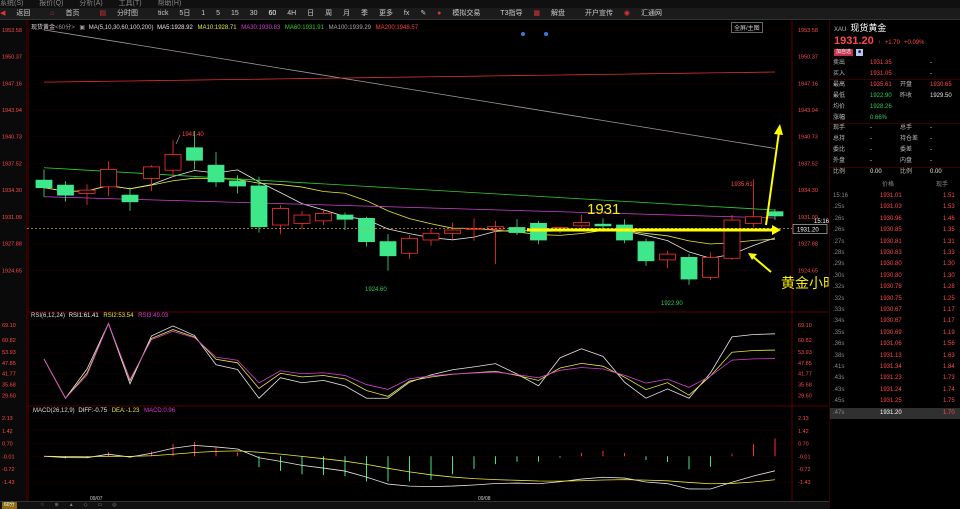 This screenshot has height=509, width=960. Describe the element at coordinates (130, 3) in the screenshot. I see `menu-tools: 工具(T)` at that location.